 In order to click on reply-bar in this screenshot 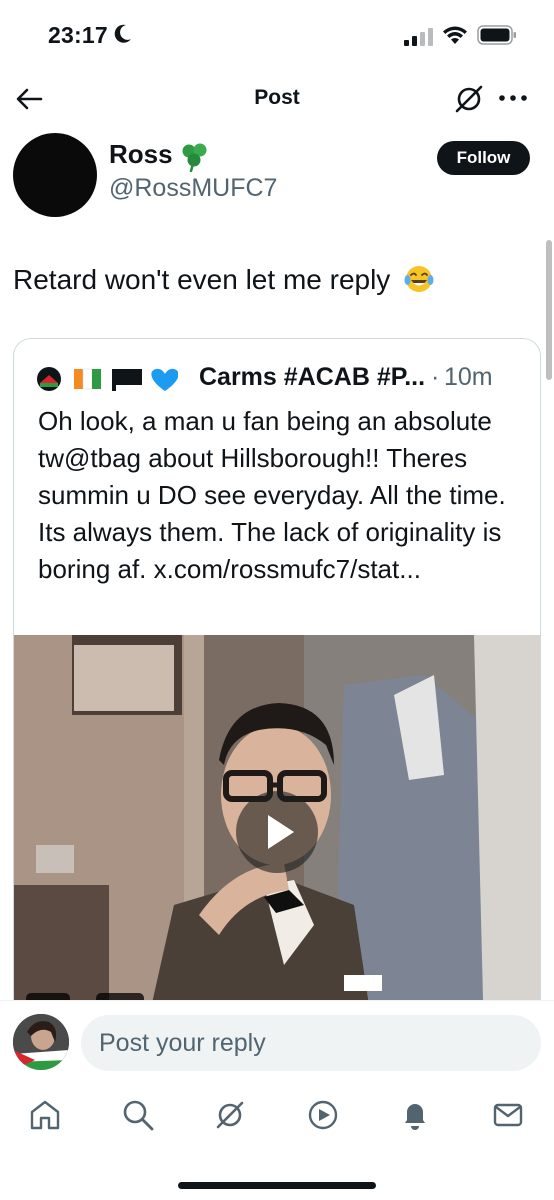, I will do `click(277, 1041)`.